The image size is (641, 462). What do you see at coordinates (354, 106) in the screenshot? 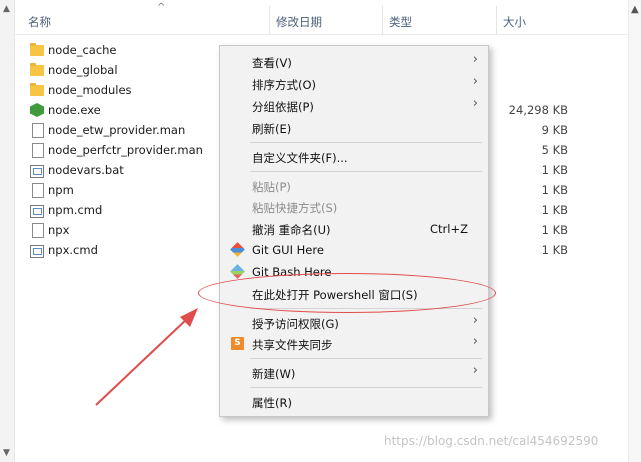
I see `menu-item-group: 分组依据(P) ›` at bounding box center [354, 106].